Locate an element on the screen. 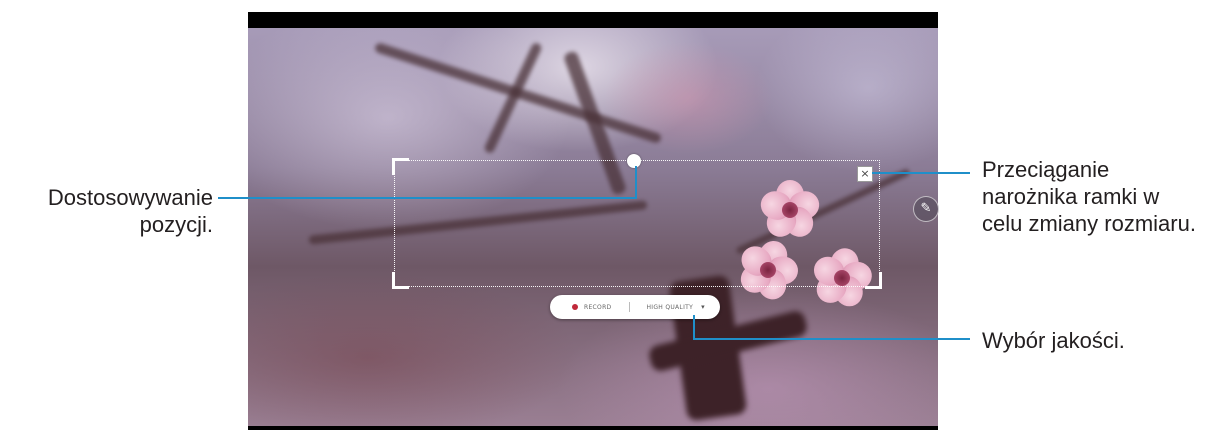 The width and height of the screenshot is (1230, 436). record-button: RECORD is located at coordinates (597, 307).